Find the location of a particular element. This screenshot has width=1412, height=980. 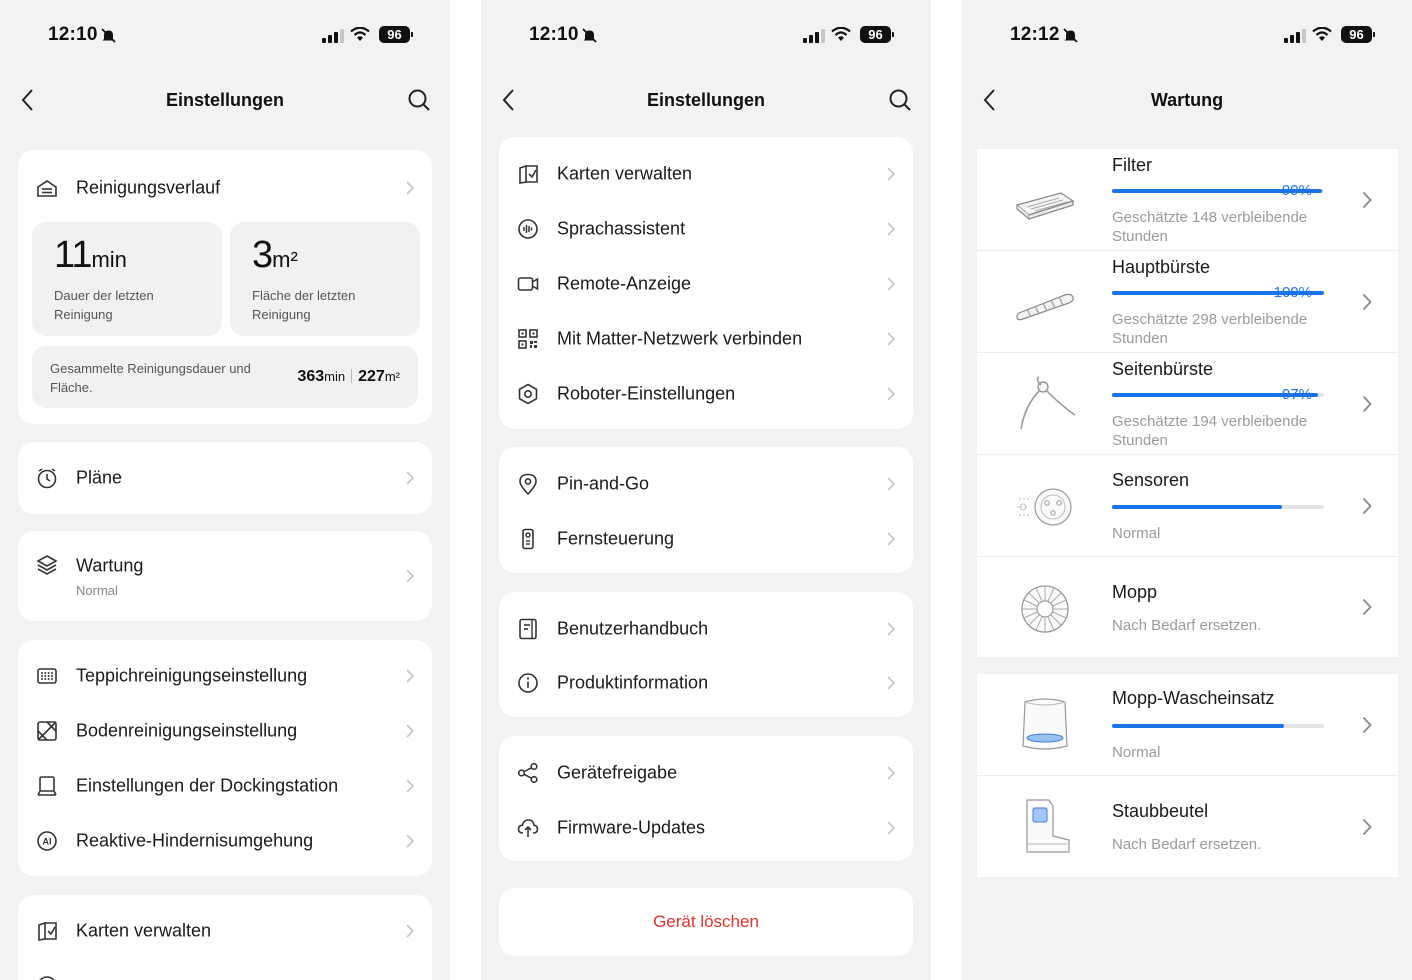

main-brush-icon is located at coordinates (1045, 307).